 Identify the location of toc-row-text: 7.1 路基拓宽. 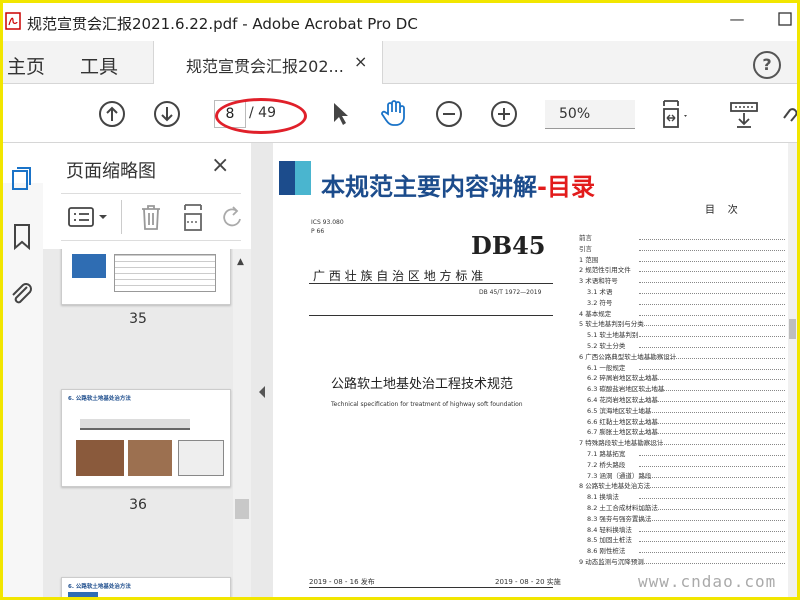
(606, 454).